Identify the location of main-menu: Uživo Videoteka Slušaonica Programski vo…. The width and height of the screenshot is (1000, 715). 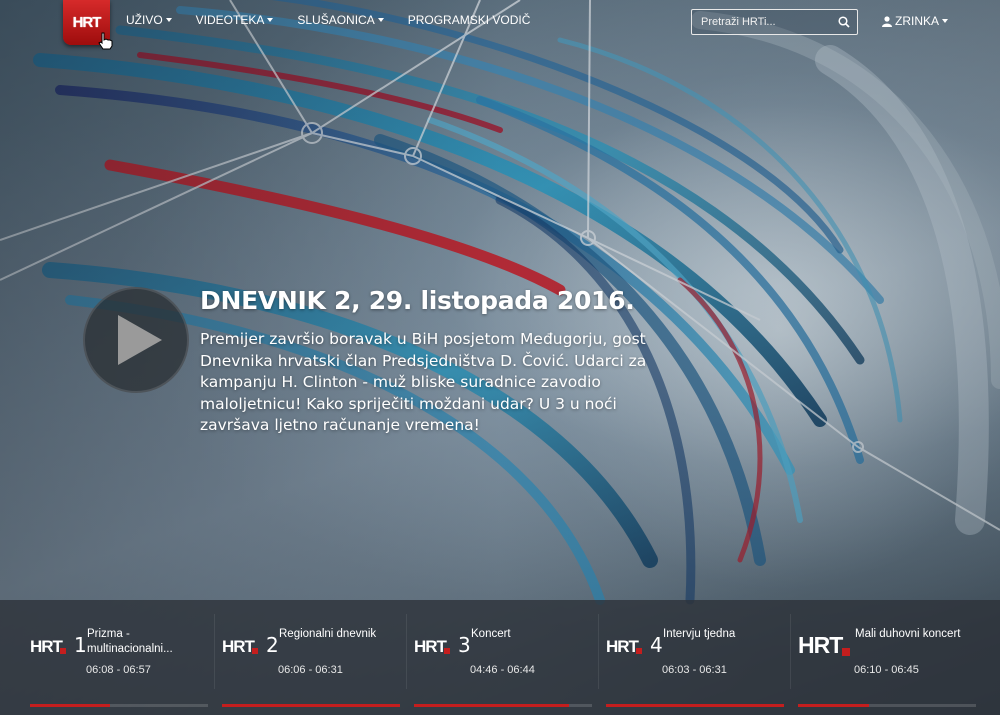
(340, 20).